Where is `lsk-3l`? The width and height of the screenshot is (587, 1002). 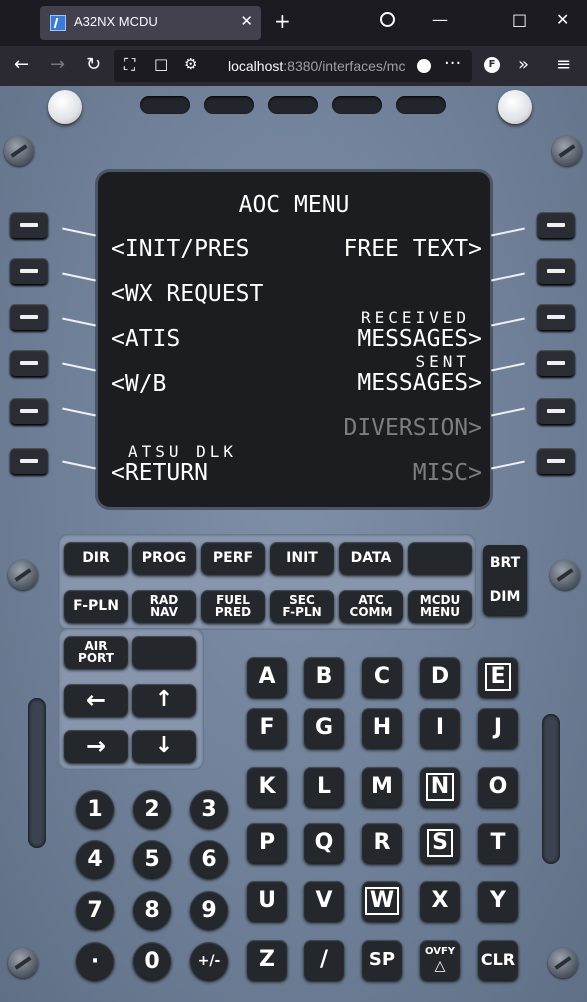 lsk-3l is located at coordinates (29, 317).